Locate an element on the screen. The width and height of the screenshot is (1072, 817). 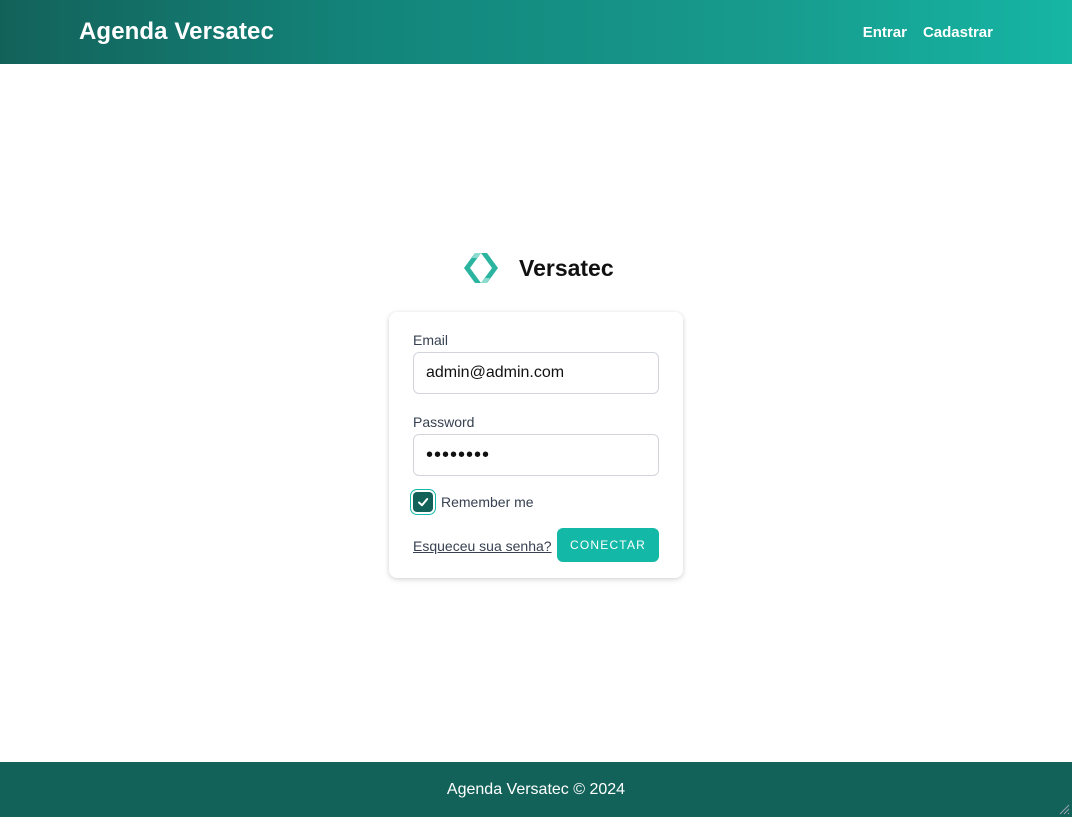
remember-me-control: Remember me is located at coordinates (472, 502).